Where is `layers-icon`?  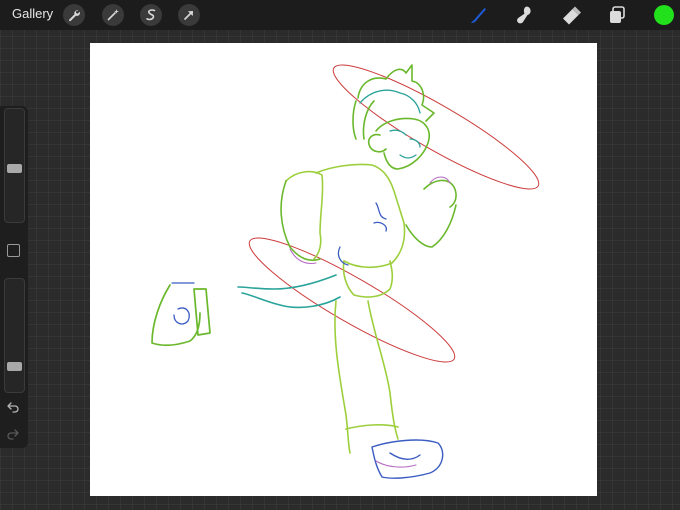 layers-icon is located at coordinates (617, 14).